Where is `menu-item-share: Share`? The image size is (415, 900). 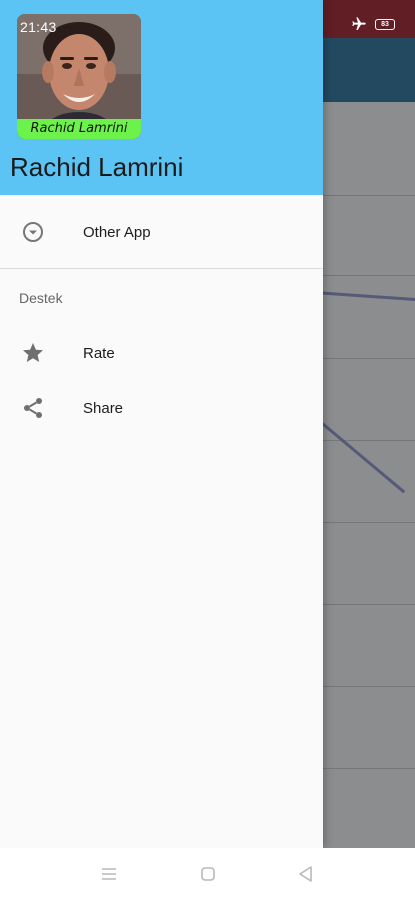 menu-item-share: Share is located at coordinates (161, 408).